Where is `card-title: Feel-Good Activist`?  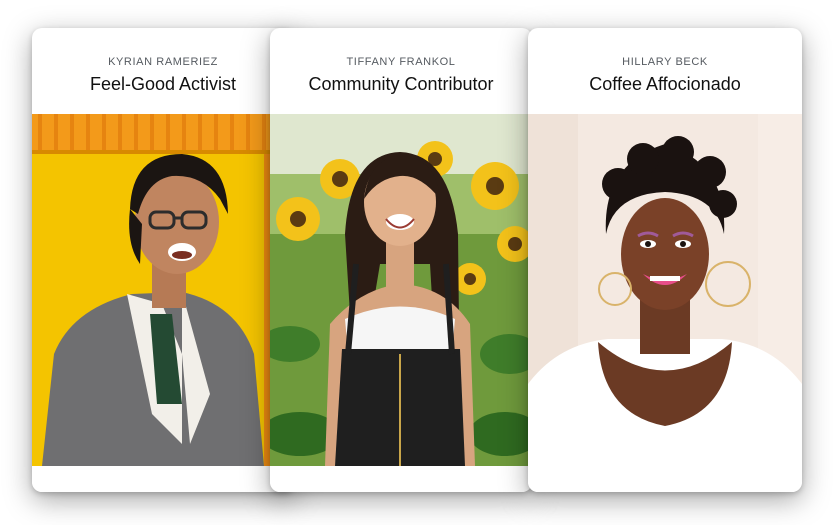
card-title: Feel-Good Activist is located at coordinates (163, 84).